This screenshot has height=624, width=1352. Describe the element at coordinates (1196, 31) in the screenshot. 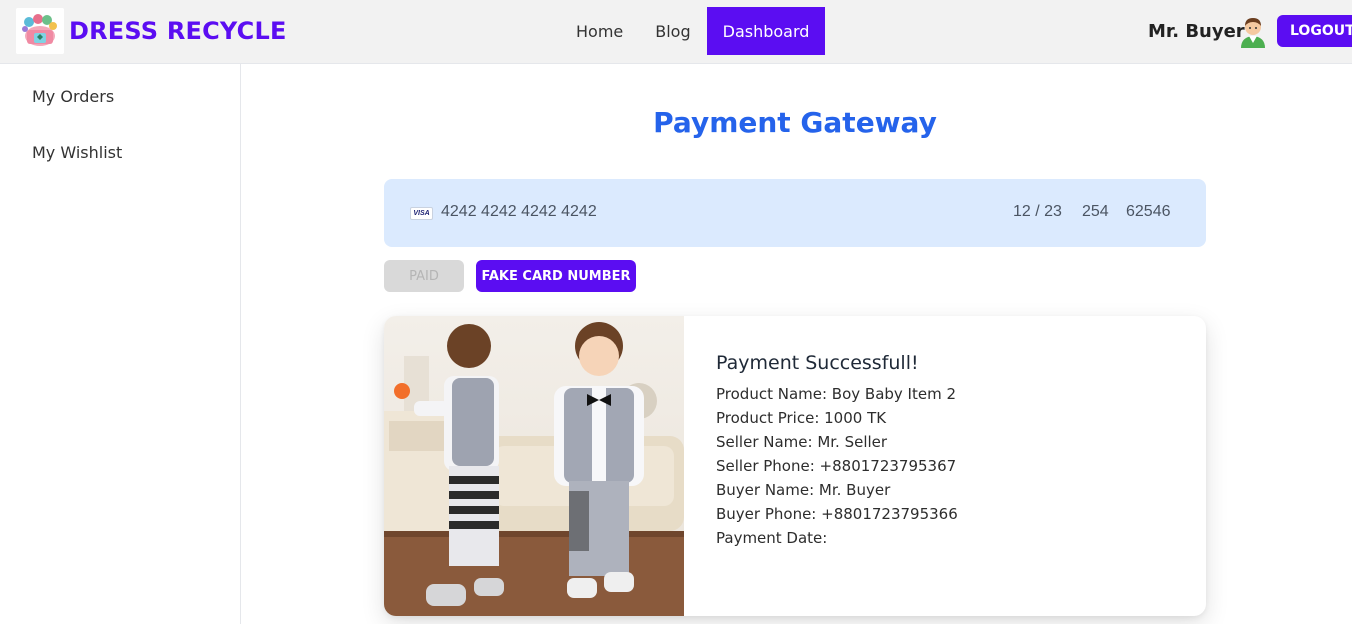

I see `user-name: Mr. Buyer` at that location.